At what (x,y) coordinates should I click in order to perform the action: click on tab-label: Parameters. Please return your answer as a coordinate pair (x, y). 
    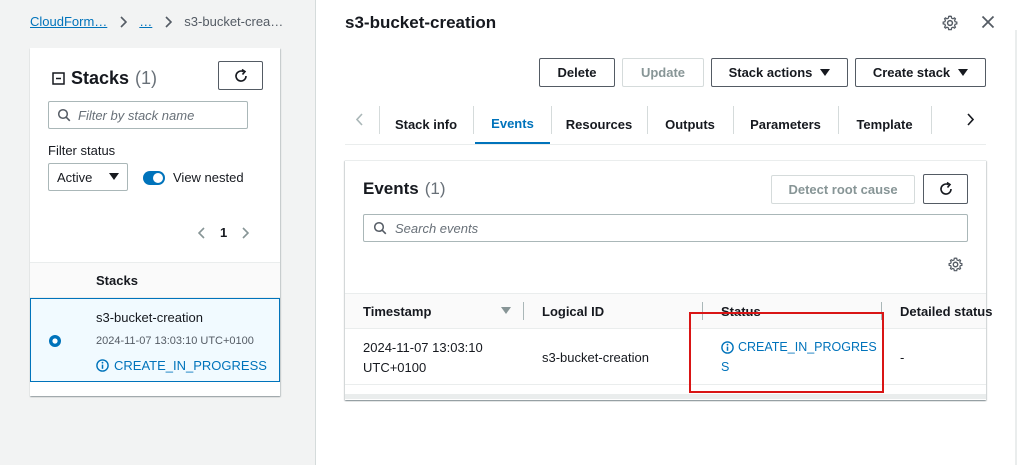
    Looking at the image, I should click on (785, 124).